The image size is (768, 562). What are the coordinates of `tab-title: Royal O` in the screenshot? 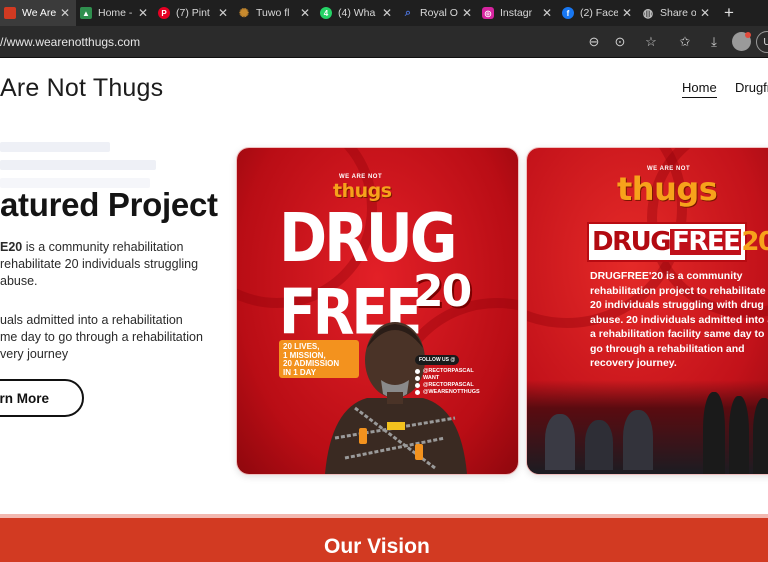 It's located at (439, 13).